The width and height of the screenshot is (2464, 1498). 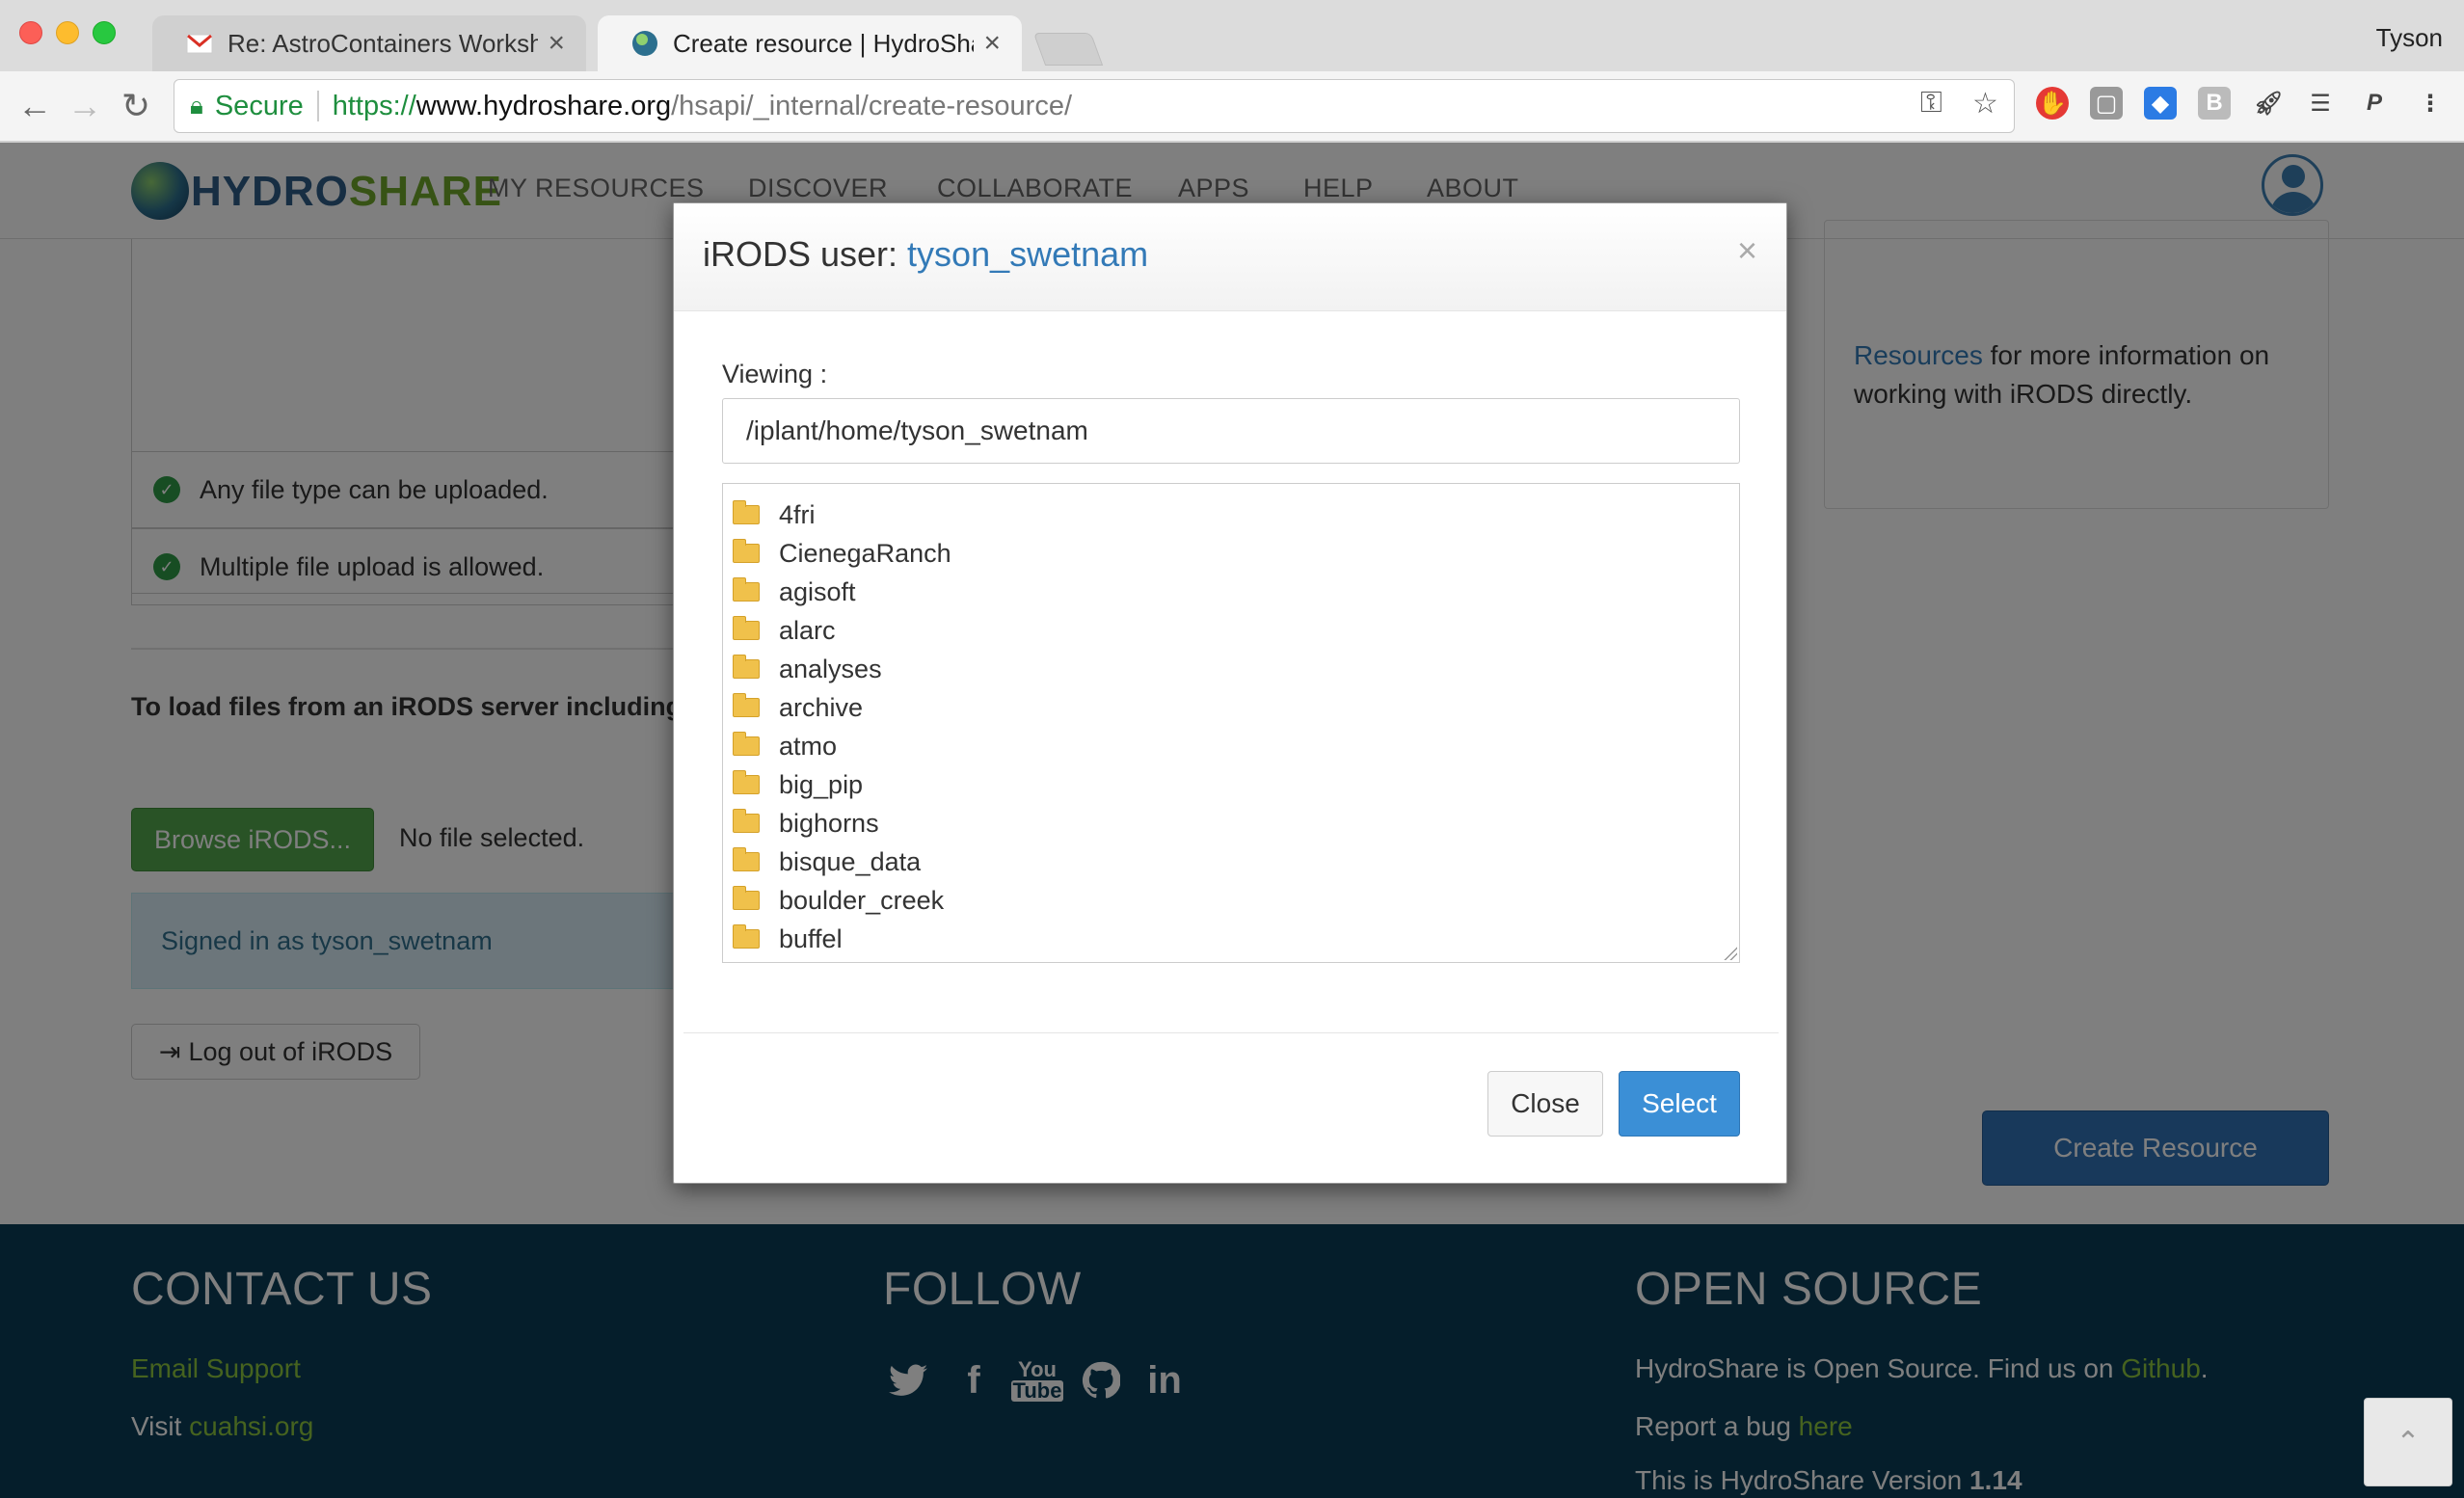 I want to click on folder-label: bighorns, so click(x=829, y=823).